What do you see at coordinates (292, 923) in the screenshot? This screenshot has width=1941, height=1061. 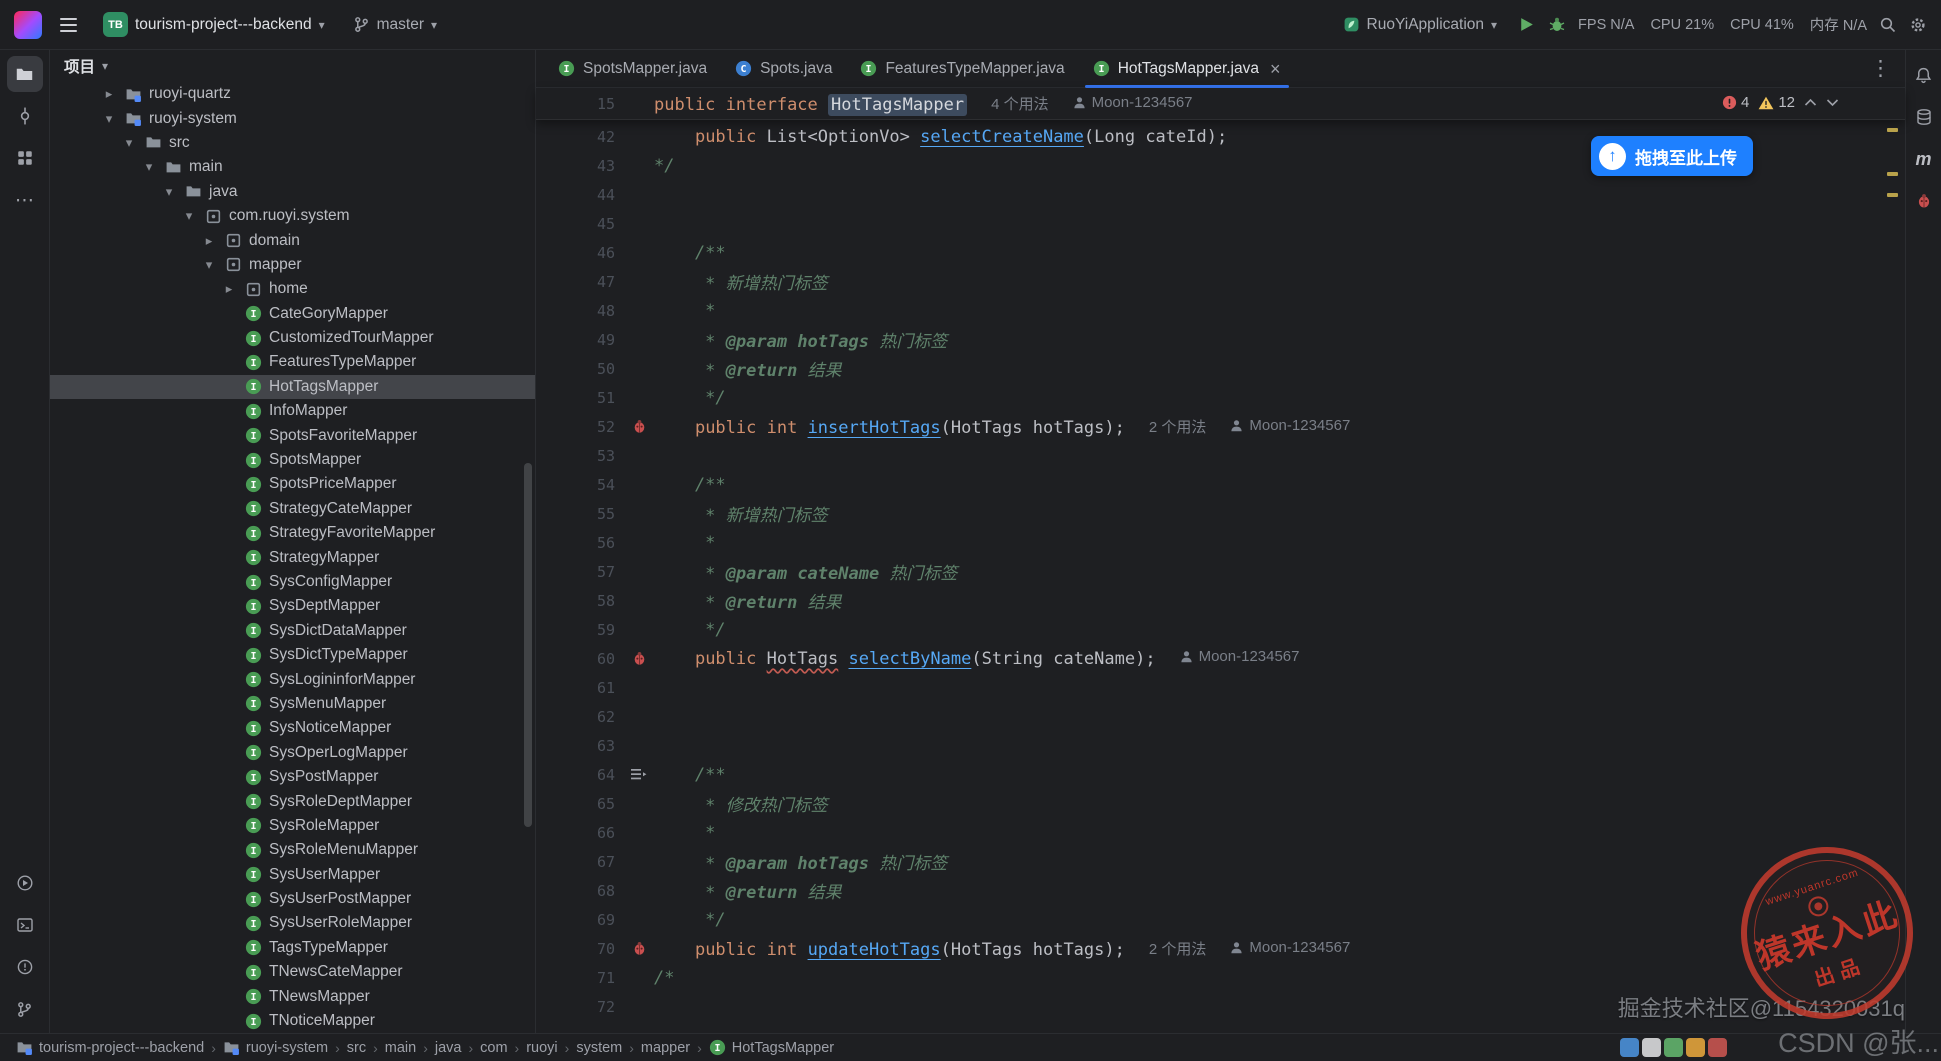 I see `tree-item-SysUserRoleMapper: I SysUserRoleMapper` at bounding box center [292, 923].